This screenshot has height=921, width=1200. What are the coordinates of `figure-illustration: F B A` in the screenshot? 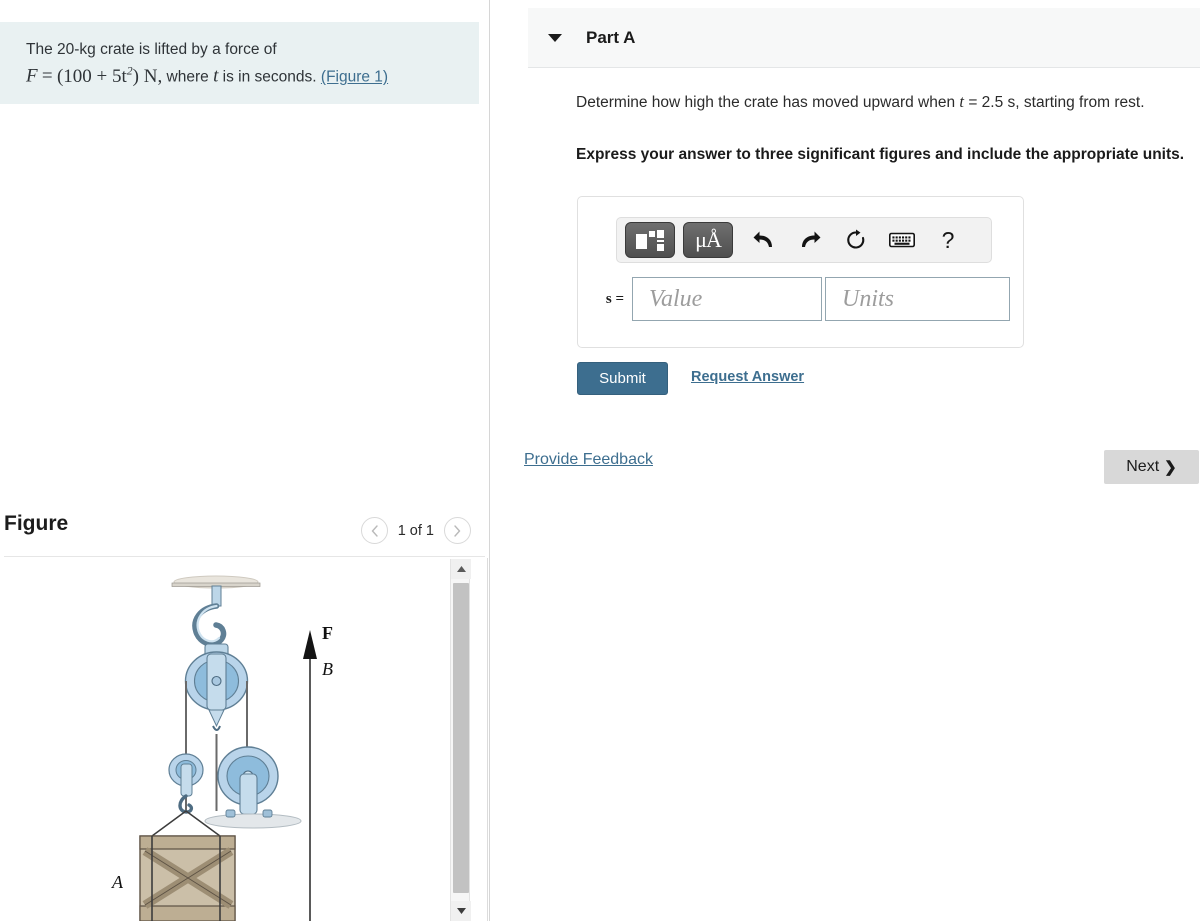 It's located at (223, 739).